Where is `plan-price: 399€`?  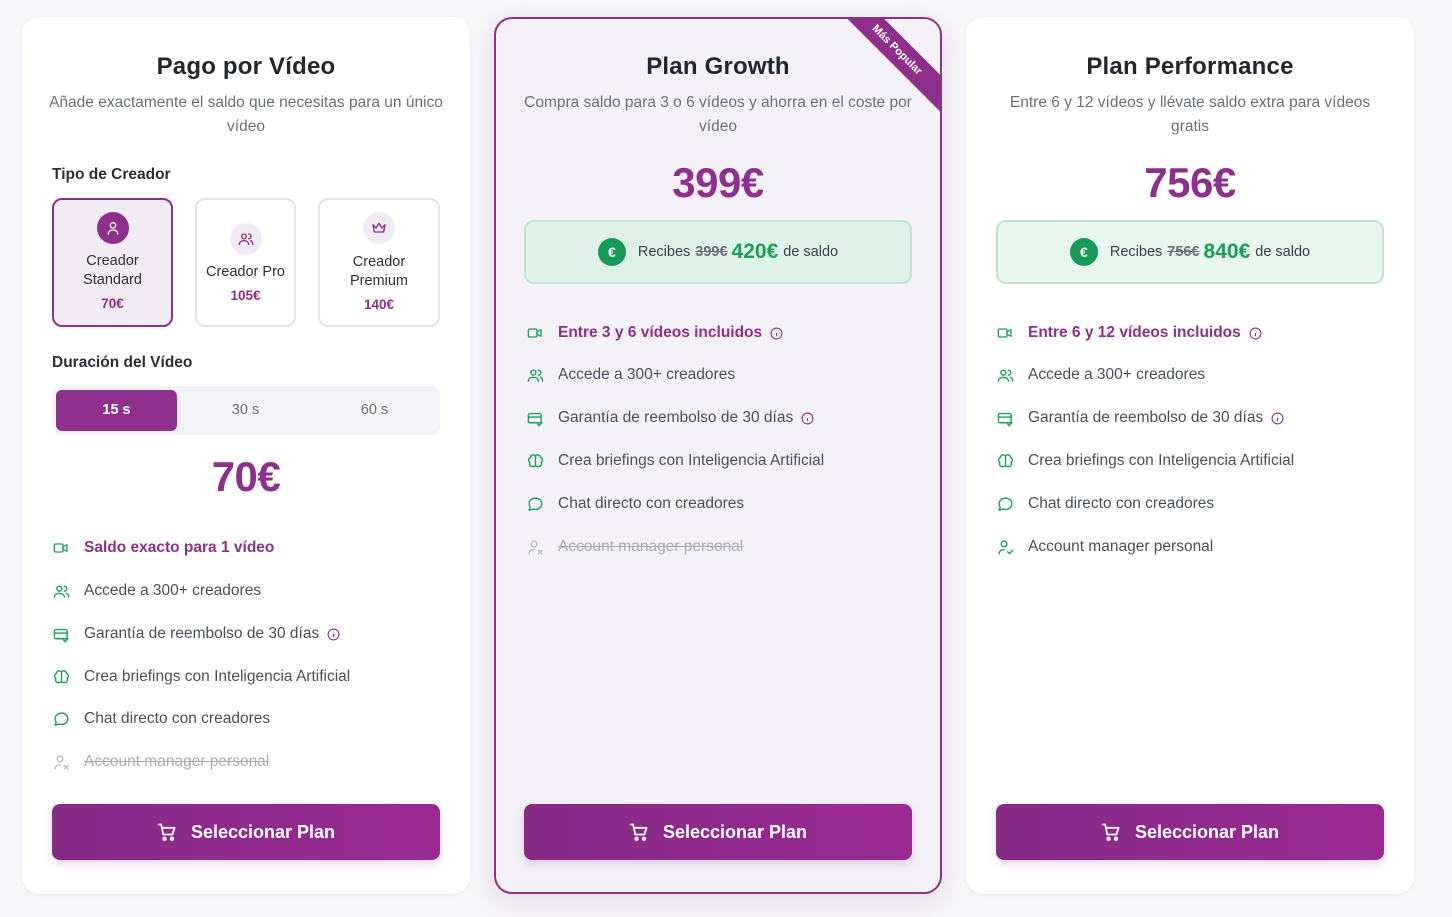
plan-price: 399€ is located at coordinates (718, 182).